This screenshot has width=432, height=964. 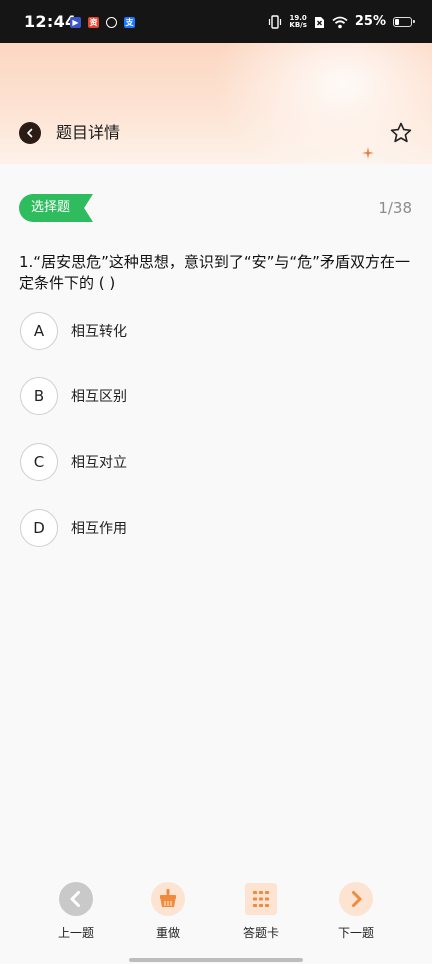 I want to click on home-indicator, so click(x=216, y=960).